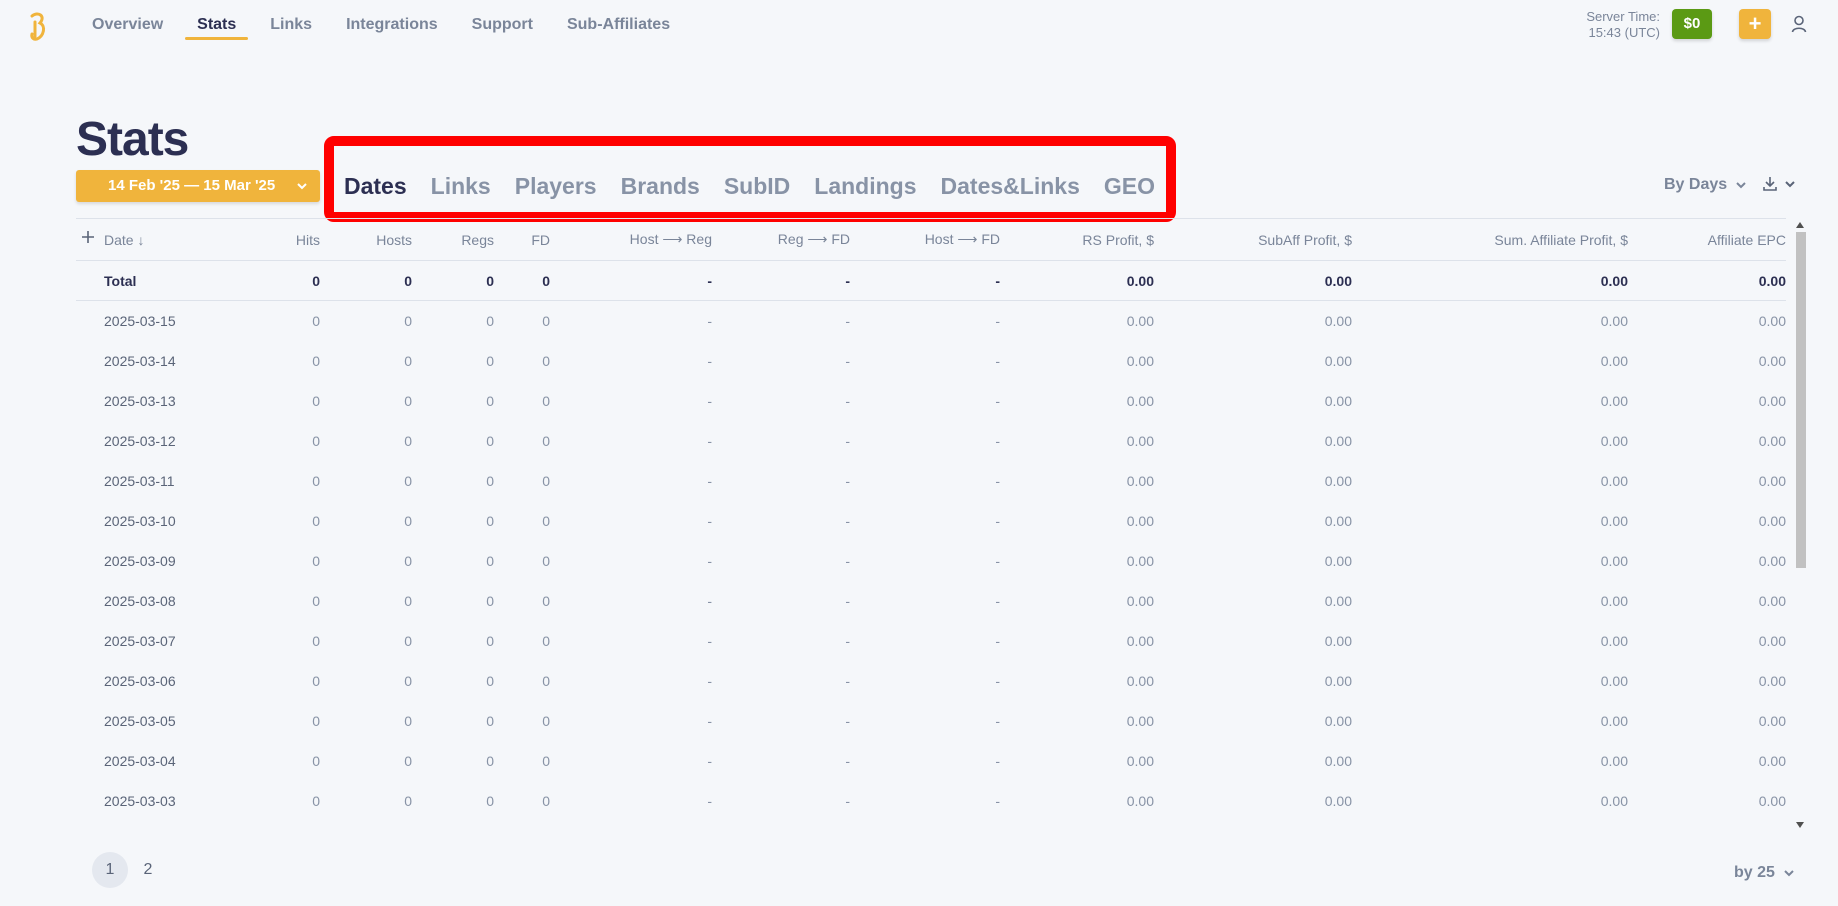  I want to click on tab-dates: Dates, so click(375, 186).